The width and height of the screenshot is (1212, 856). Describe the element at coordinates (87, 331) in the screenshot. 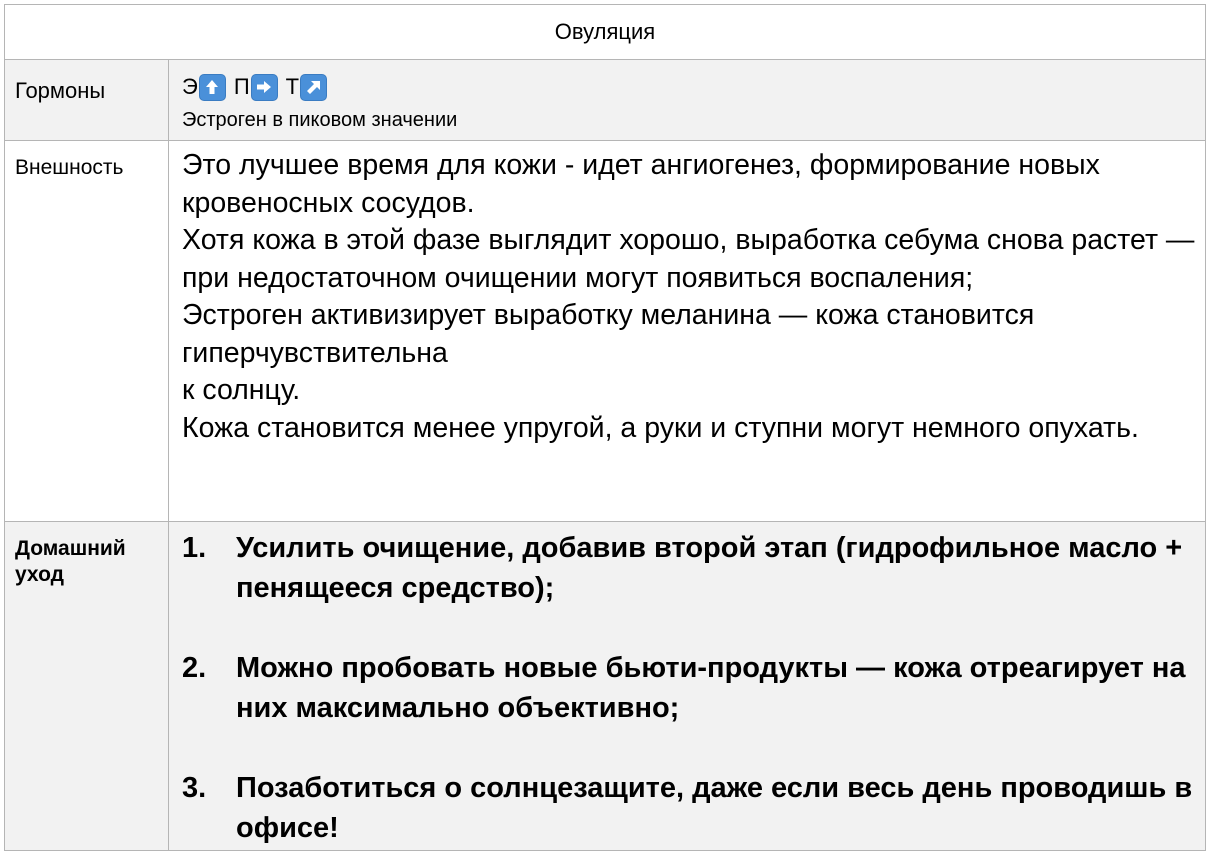

I see `appearance-label: Внешность` at that location.